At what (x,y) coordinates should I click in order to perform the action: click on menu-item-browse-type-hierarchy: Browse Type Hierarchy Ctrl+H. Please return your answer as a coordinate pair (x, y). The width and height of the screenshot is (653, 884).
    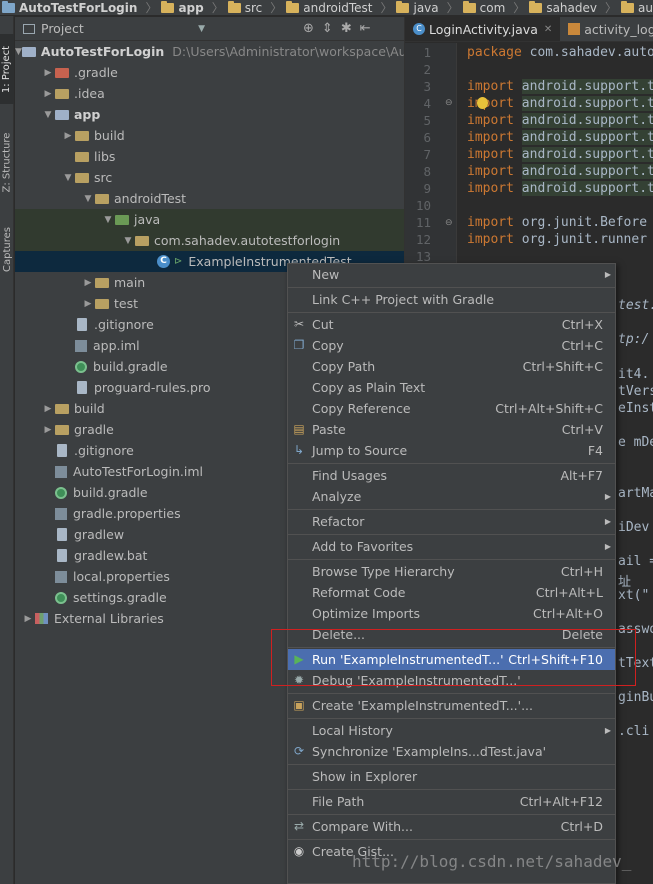
    Looking at the image, I should click on (451, 571).